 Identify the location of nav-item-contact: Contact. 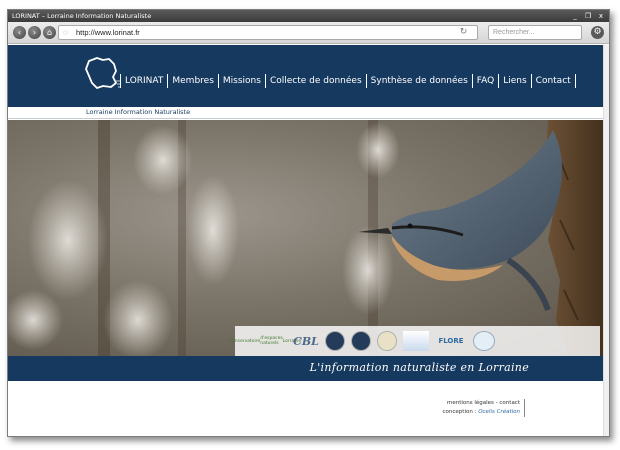
(554, 81).